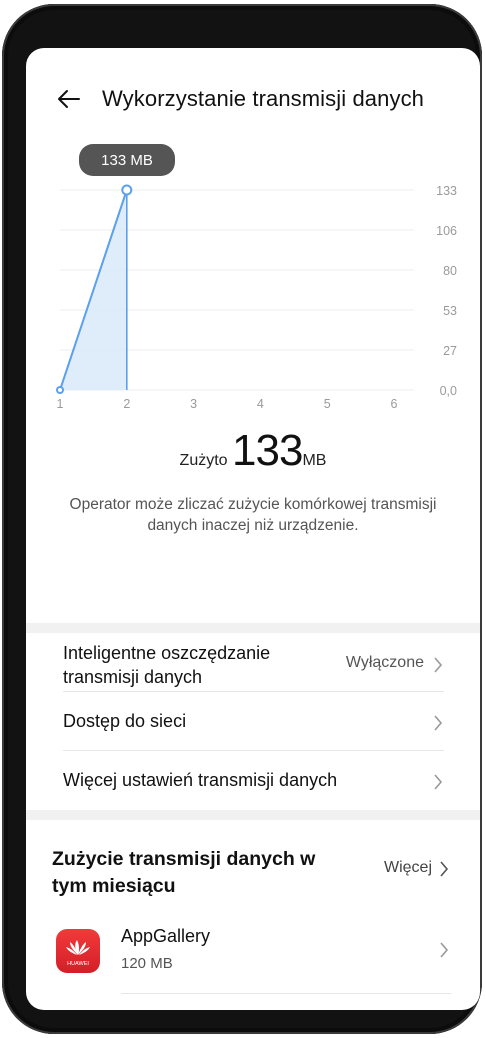 This screenshot has width=486, height=1038. Describe the element at coordinates (127, 160) in the screenshot. I see `chart-tooltip: 133 MB` at that location.